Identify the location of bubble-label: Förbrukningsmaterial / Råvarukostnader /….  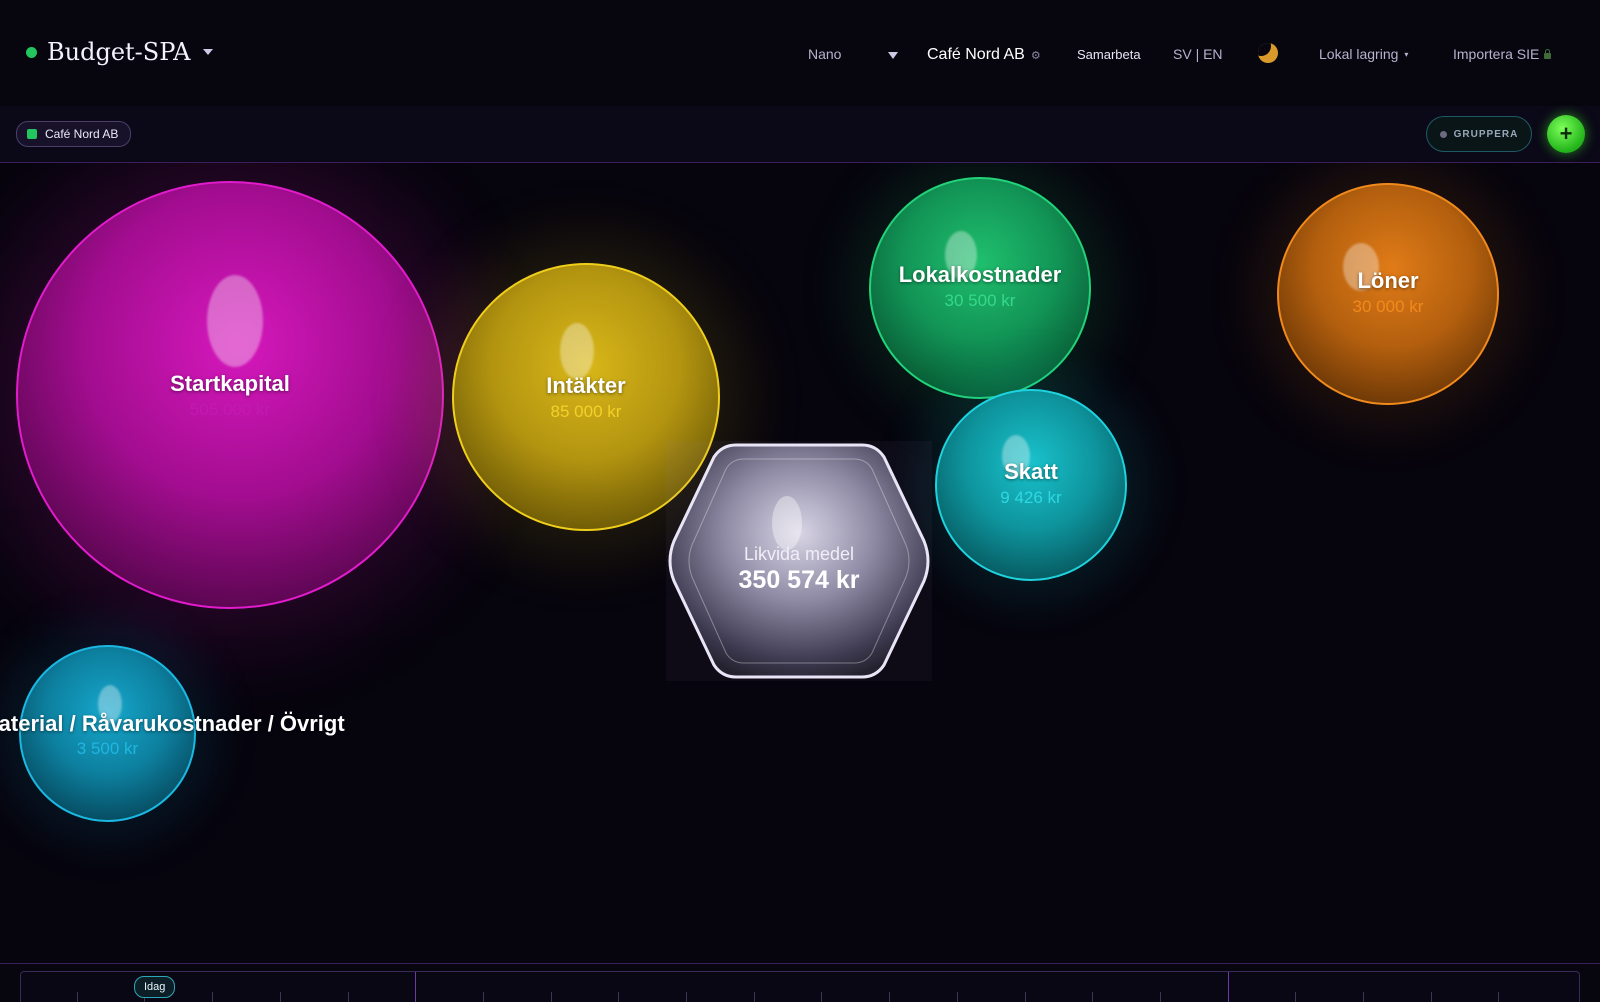
(172, 723).